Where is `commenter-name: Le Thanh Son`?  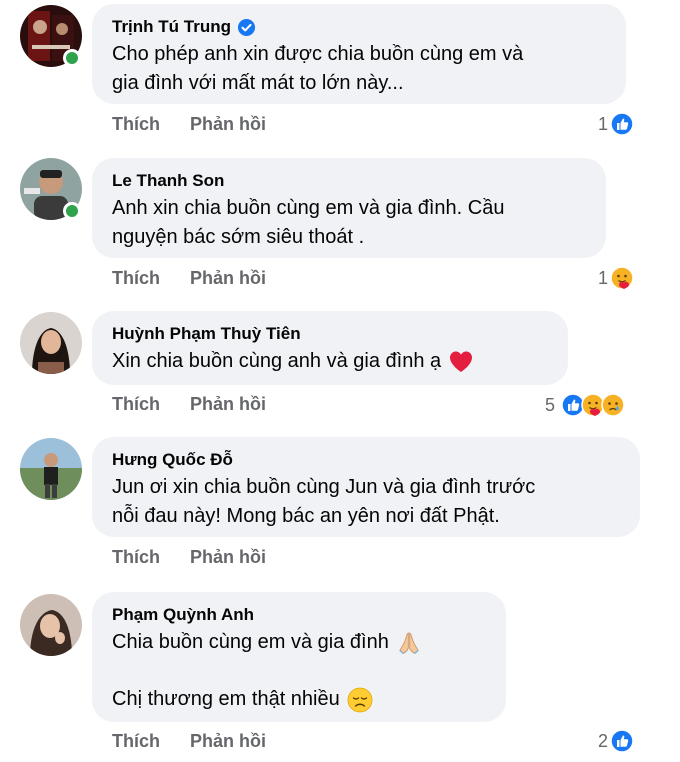 commenter-name: Le Thanh Son is located at coordinates (168, 181).